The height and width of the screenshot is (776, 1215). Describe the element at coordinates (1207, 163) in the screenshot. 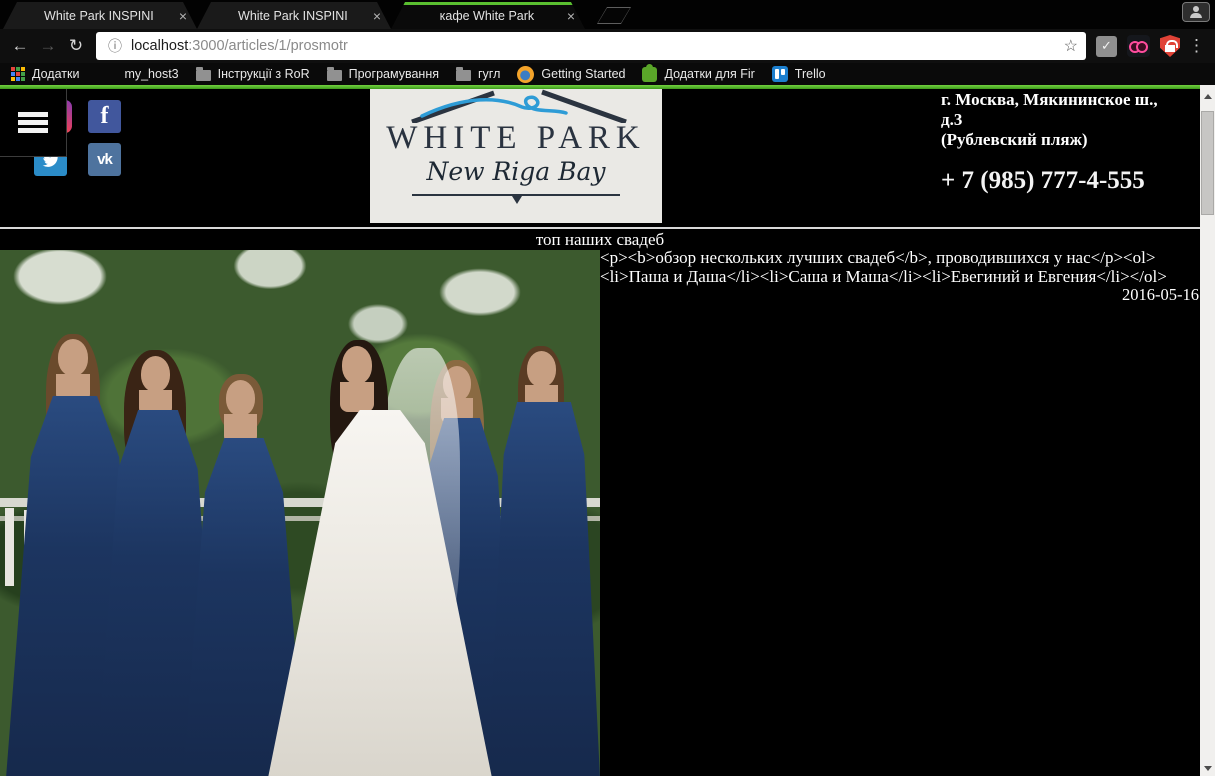

I see `scrollbar-thumb` at that location.